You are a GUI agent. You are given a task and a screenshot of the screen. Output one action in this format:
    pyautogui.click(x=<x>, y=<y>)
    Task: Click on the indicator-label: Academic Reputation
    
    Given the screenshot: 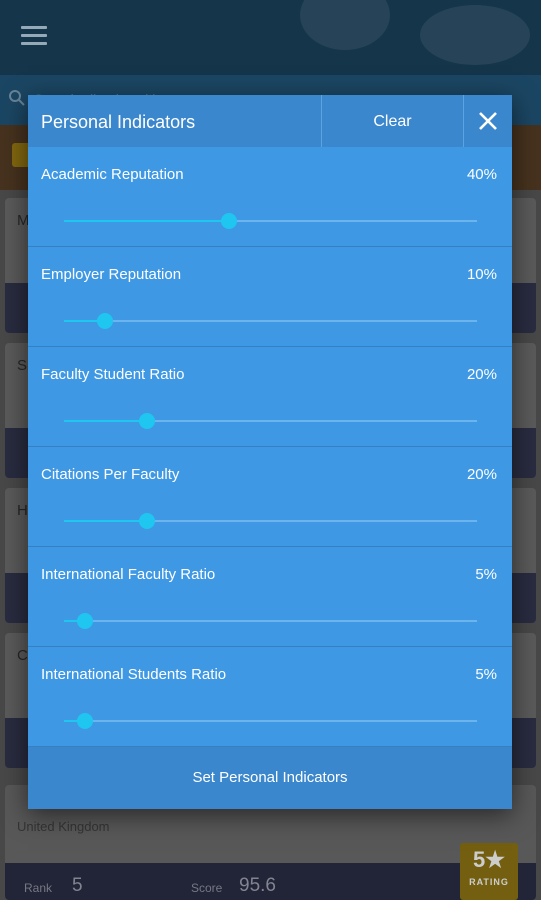 What is the action you would take?
    pyautogui.click(x=112, y=174)
    